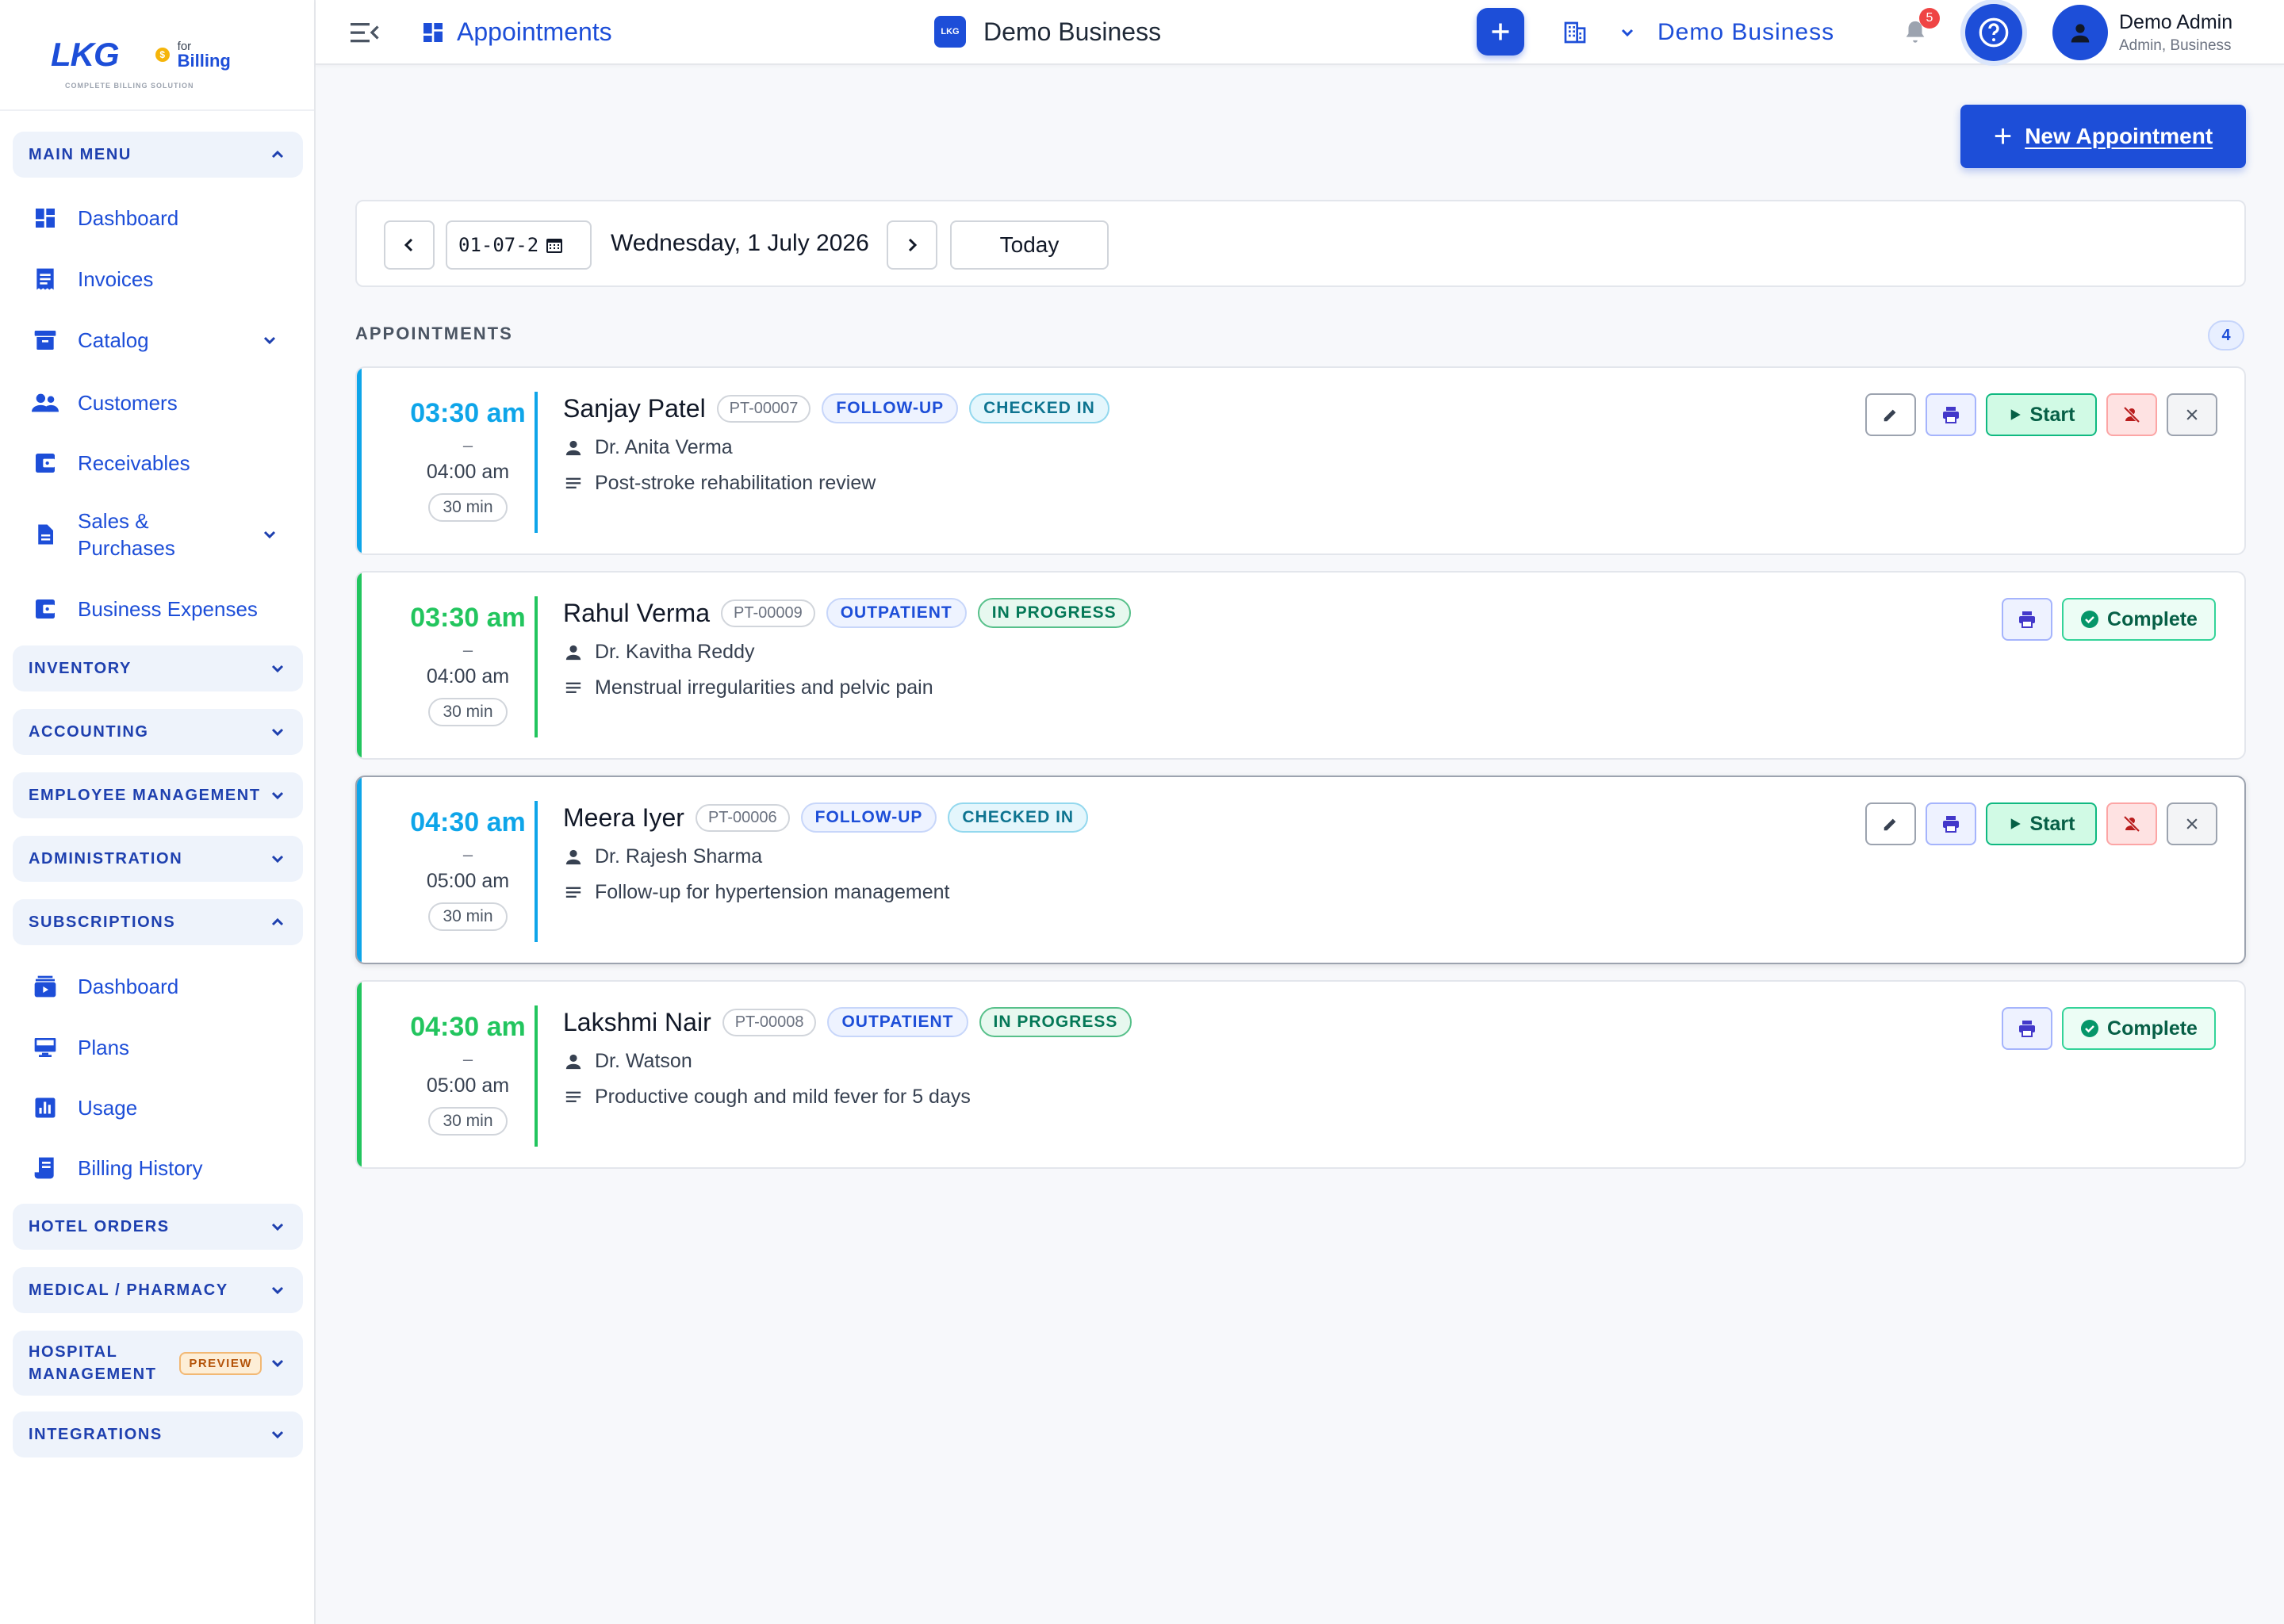  Describe the element at coordinates (158, 1434) in the screenshot. I see `section-integrations: INTEGRATIONS` at that location.